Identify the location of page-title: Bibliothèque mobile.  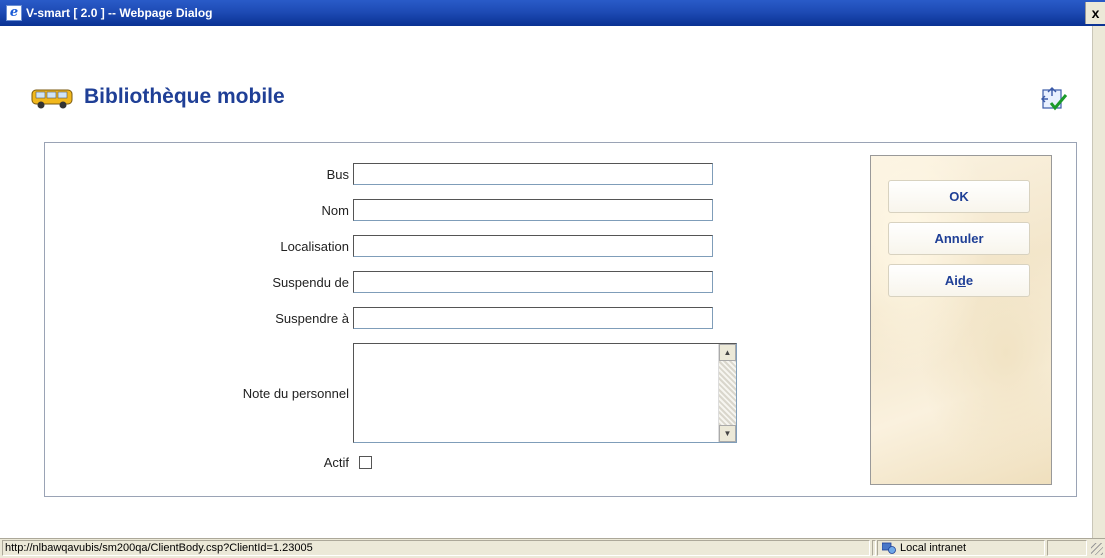
(184, 96).